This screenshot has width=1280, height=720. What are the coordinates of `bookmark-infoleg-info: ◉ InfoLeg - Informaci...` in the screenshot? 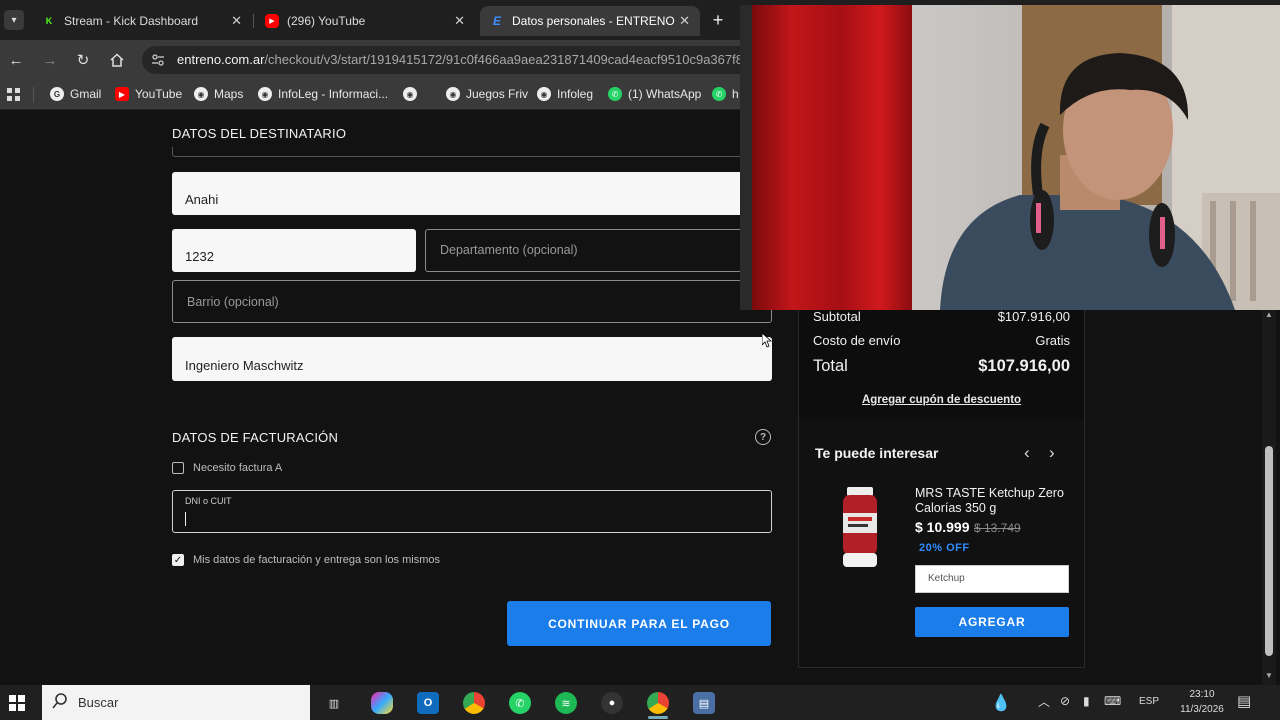 It's located at (323, 94).